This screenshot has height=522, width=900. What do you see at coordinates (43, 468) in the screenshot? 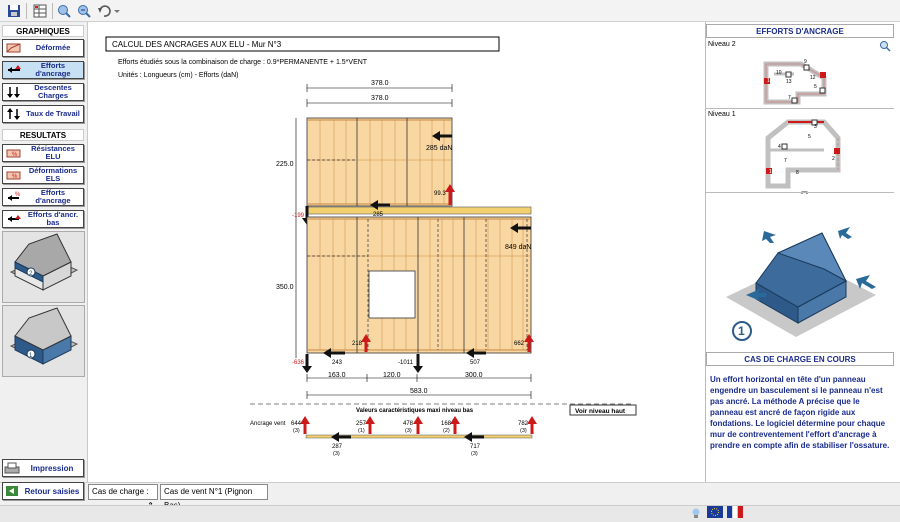
I see `impression-button: Impression` at bounding box center [43, 468].